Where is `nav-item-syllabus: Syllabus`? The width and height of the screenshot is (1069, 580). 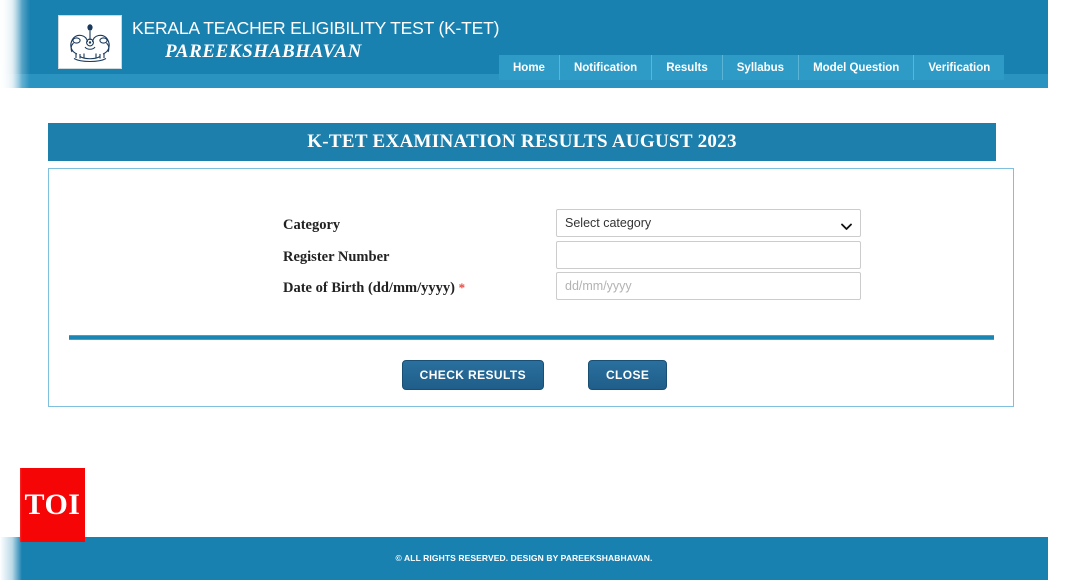
nav-item-syllabus: Syllabus is located at coordinates (761, 67).